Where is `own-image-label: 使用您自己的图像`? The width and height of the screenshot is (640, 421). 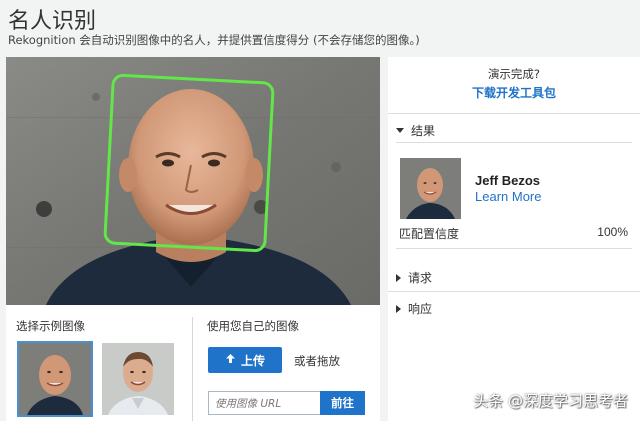 own-image-label: 使用您自己的图像 is located at coordinates (253, 326).